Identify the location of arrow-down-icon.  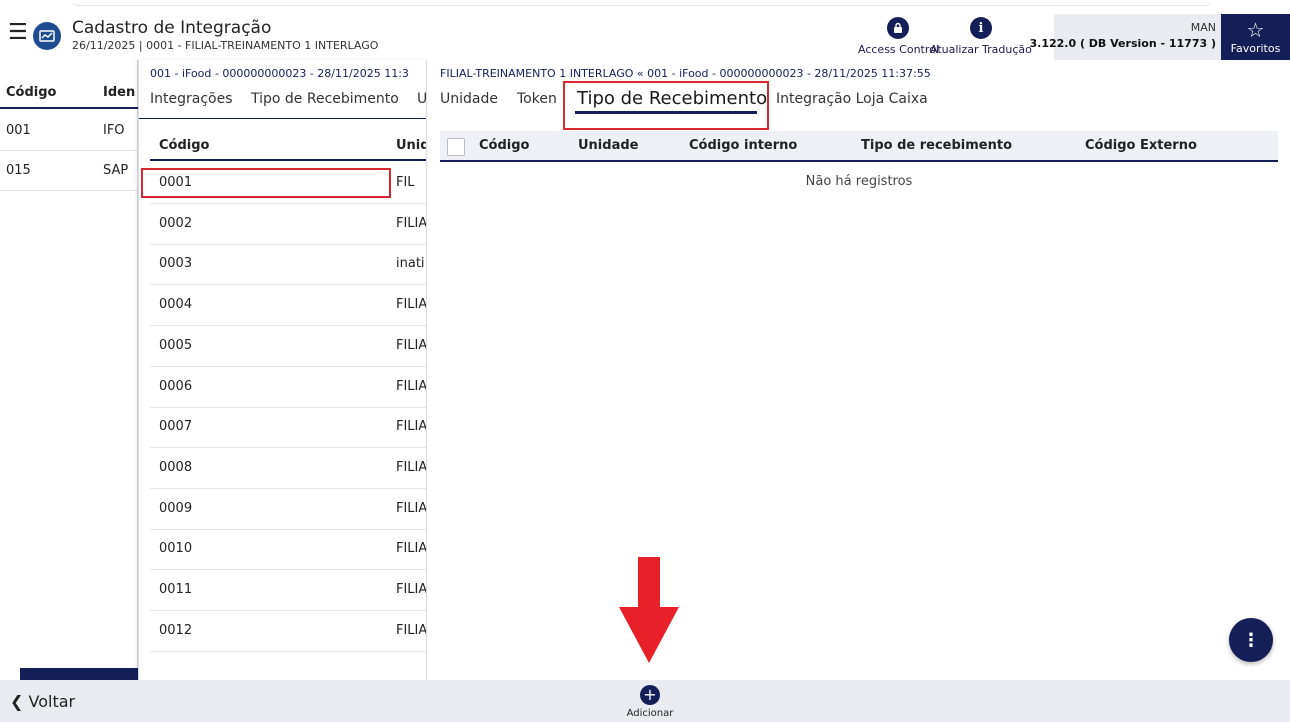
(649, 610).